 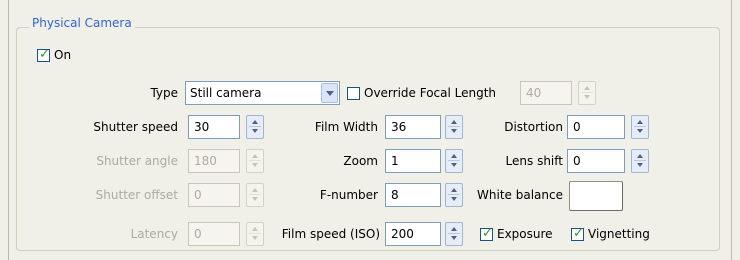 What do you see at coordinates (214, 161) in the screenshot?
I see `shutter-angle-field: 180` at bounding box center [214, 161].